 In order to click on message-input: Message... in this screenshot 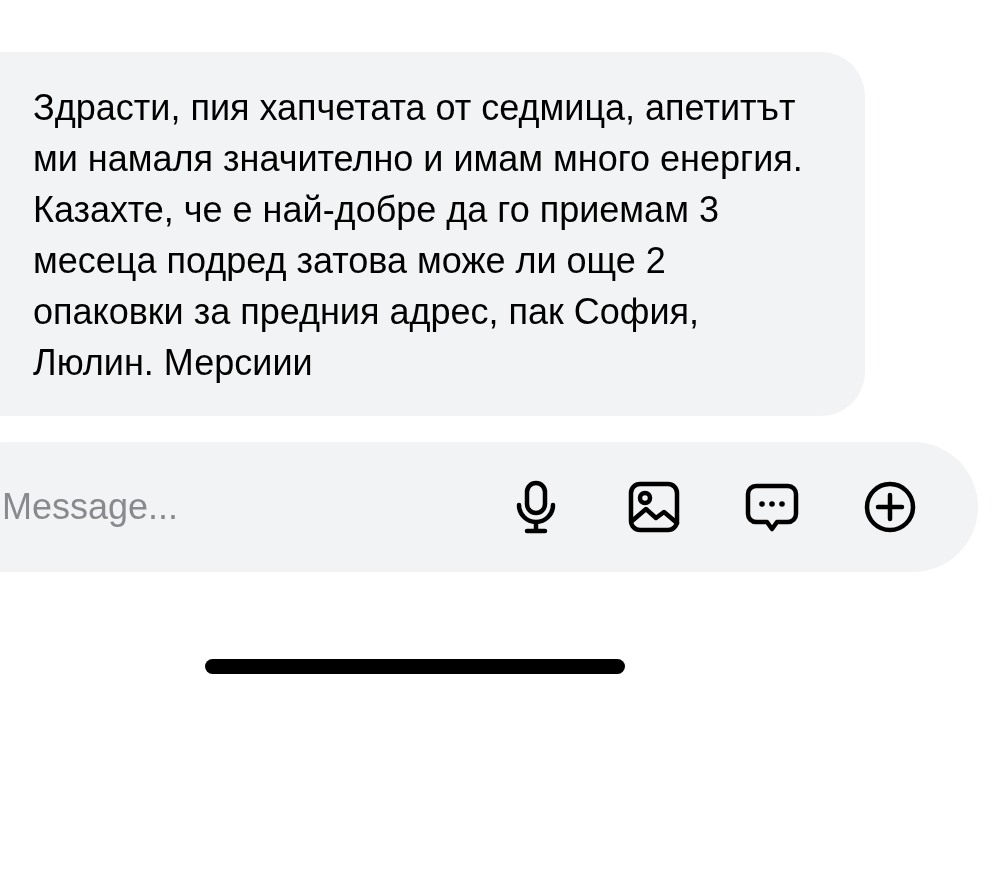, I will do `click(255, 507)`.